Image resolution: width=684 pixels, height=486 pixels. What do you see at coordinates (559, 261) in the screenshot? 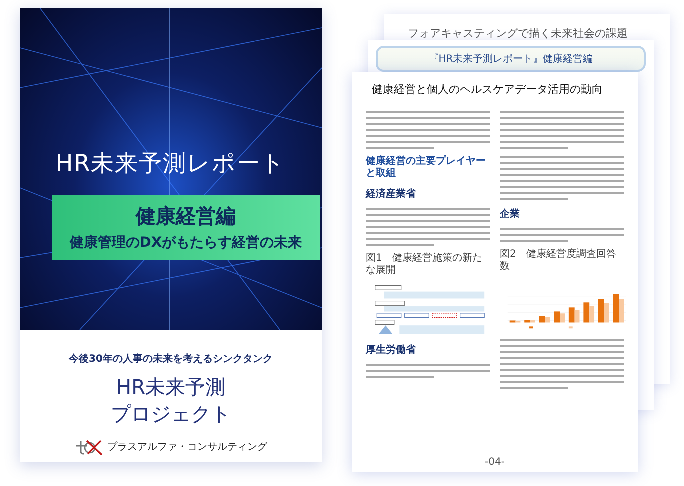
I see `chart-caption: 図2 健康経営度調査回答数` at bounding box center [559, 261].